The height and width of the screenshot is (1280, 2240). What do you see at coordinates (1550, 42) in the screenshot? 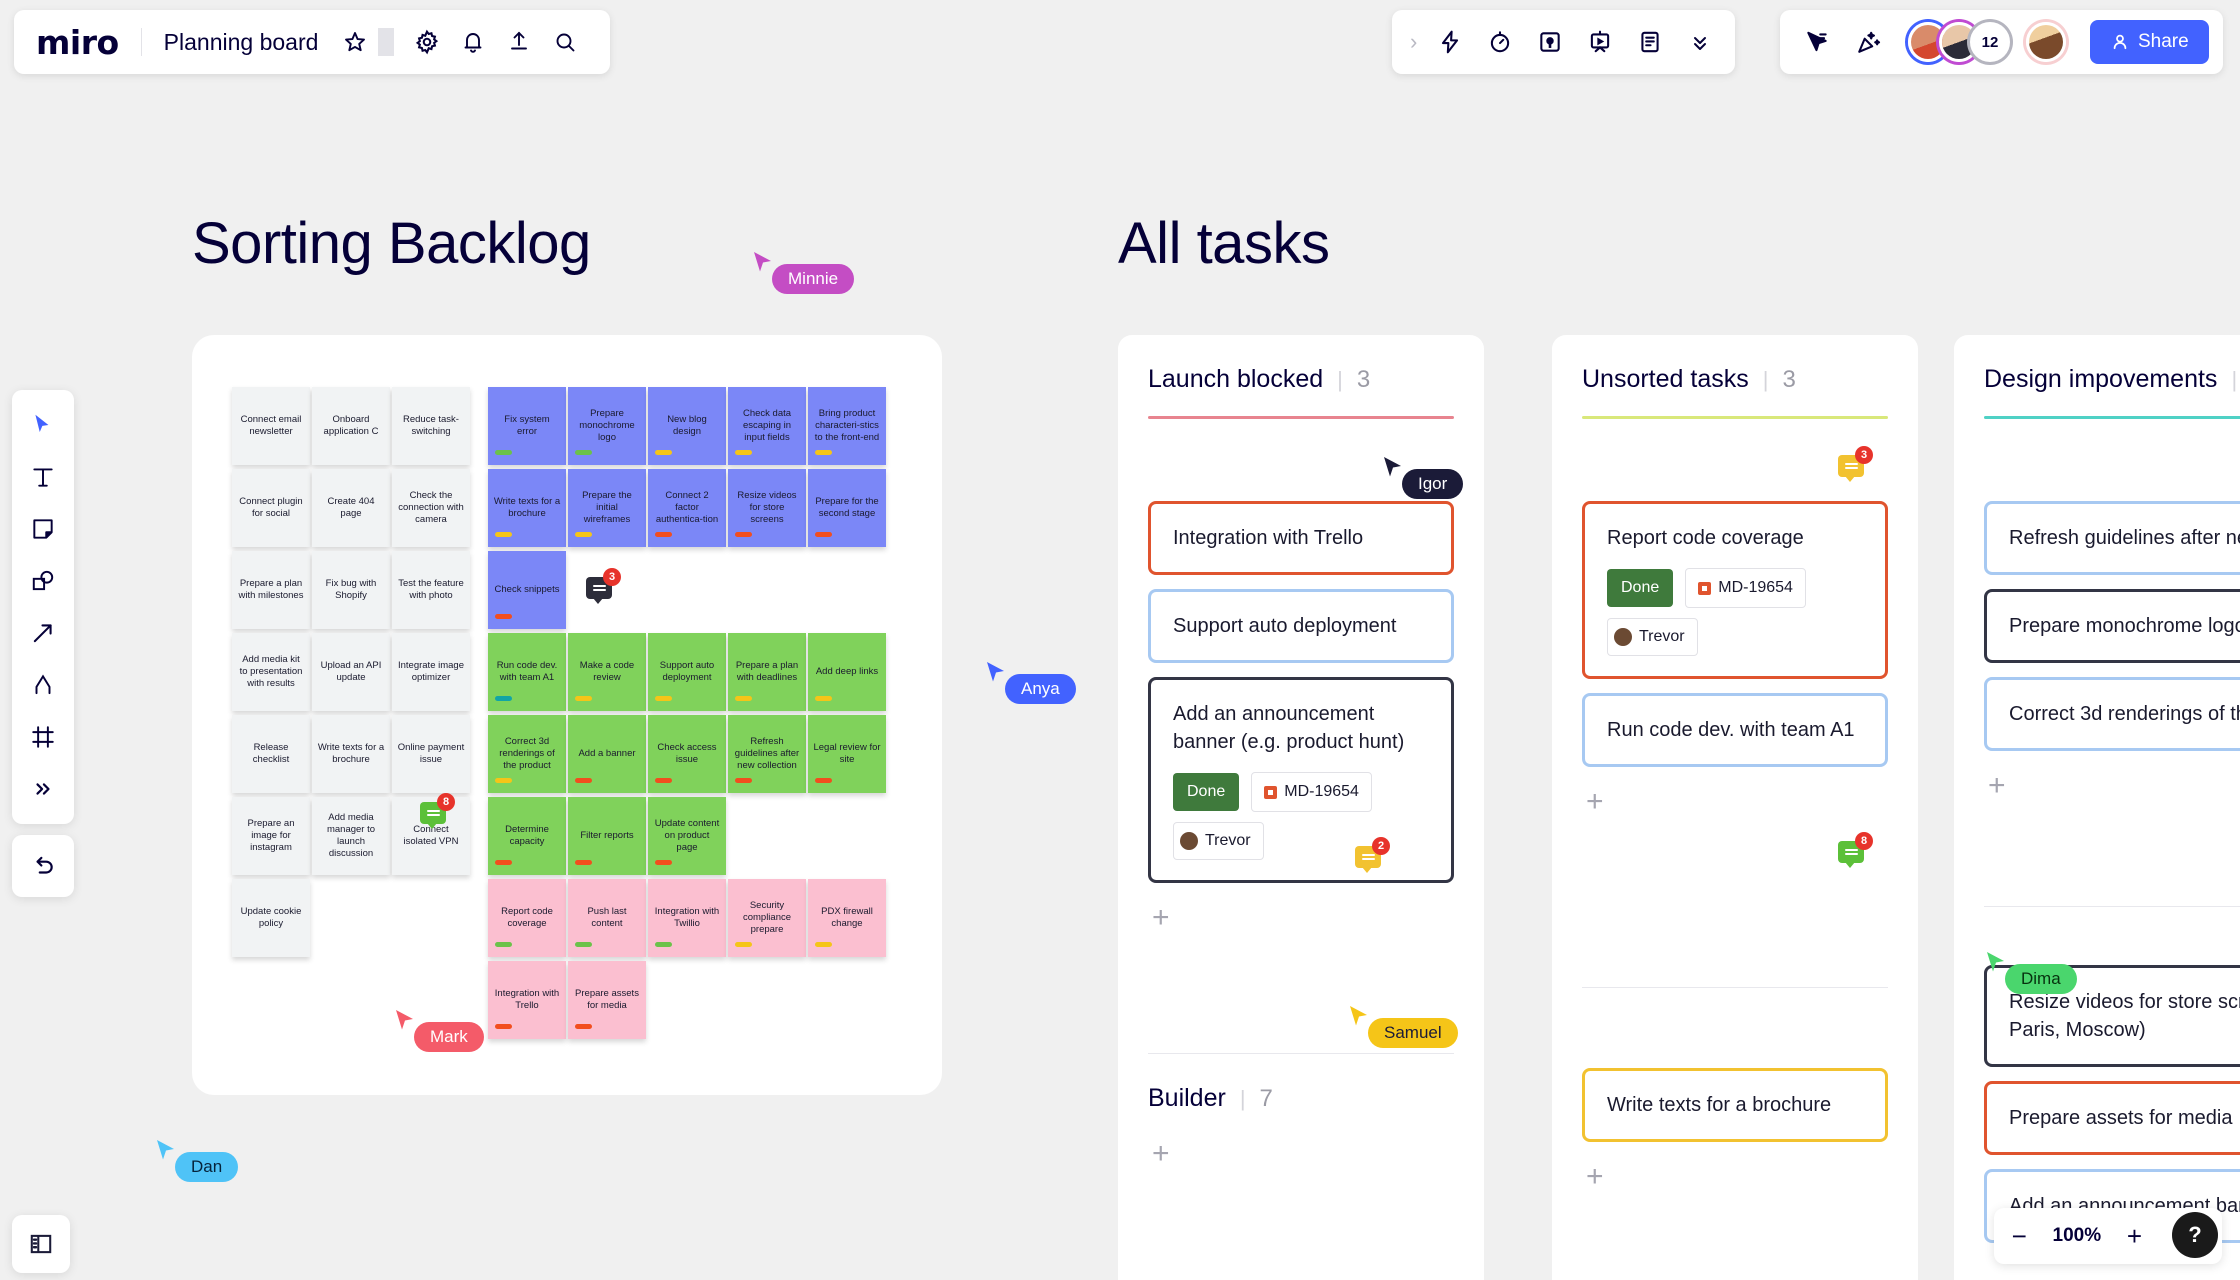
I see `video-chat-icon` at bounding box center [1550, 42].